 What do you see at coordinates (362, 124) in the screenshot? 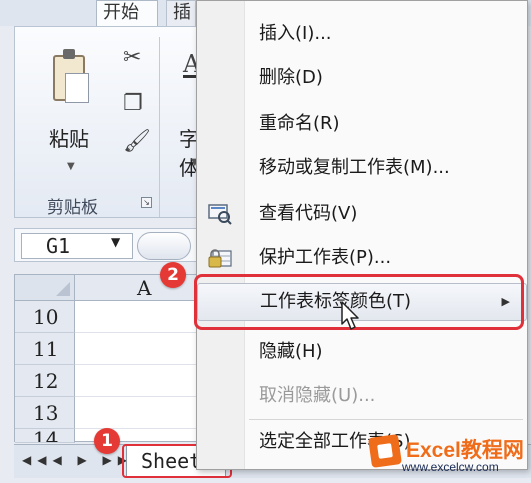
I see `menu-item-rename: 重命名(R)` at bounding box center [362, 124].